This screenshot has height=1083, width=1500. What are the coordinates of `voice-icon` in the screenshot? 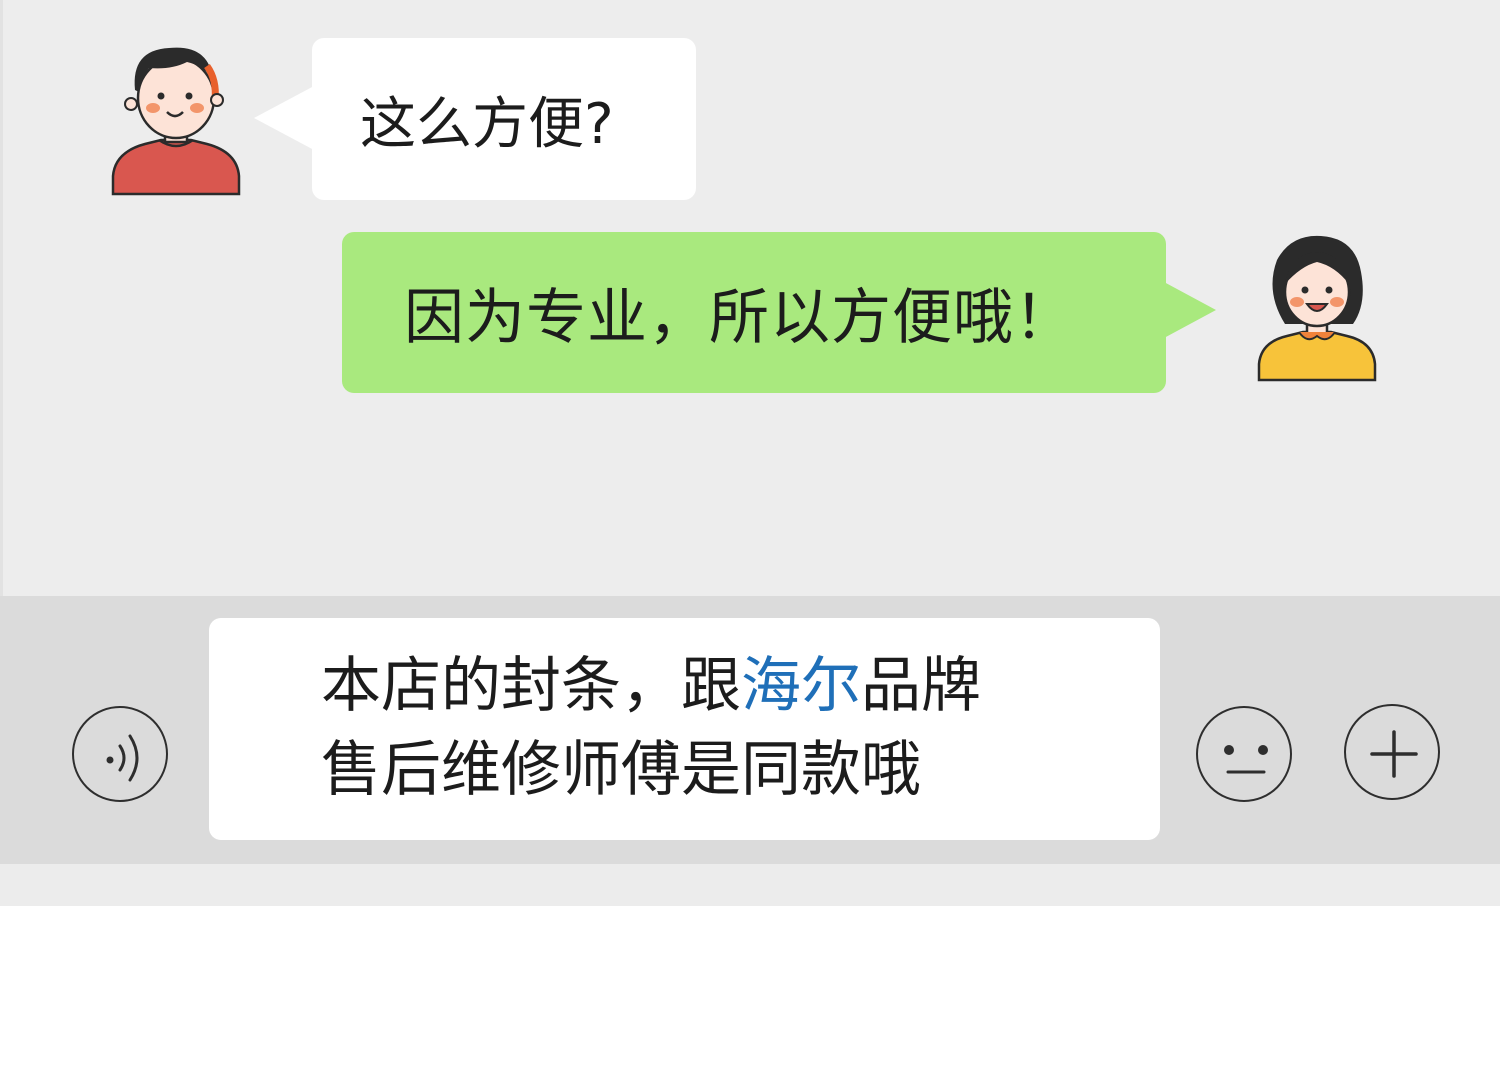 It's located at (122, 758).